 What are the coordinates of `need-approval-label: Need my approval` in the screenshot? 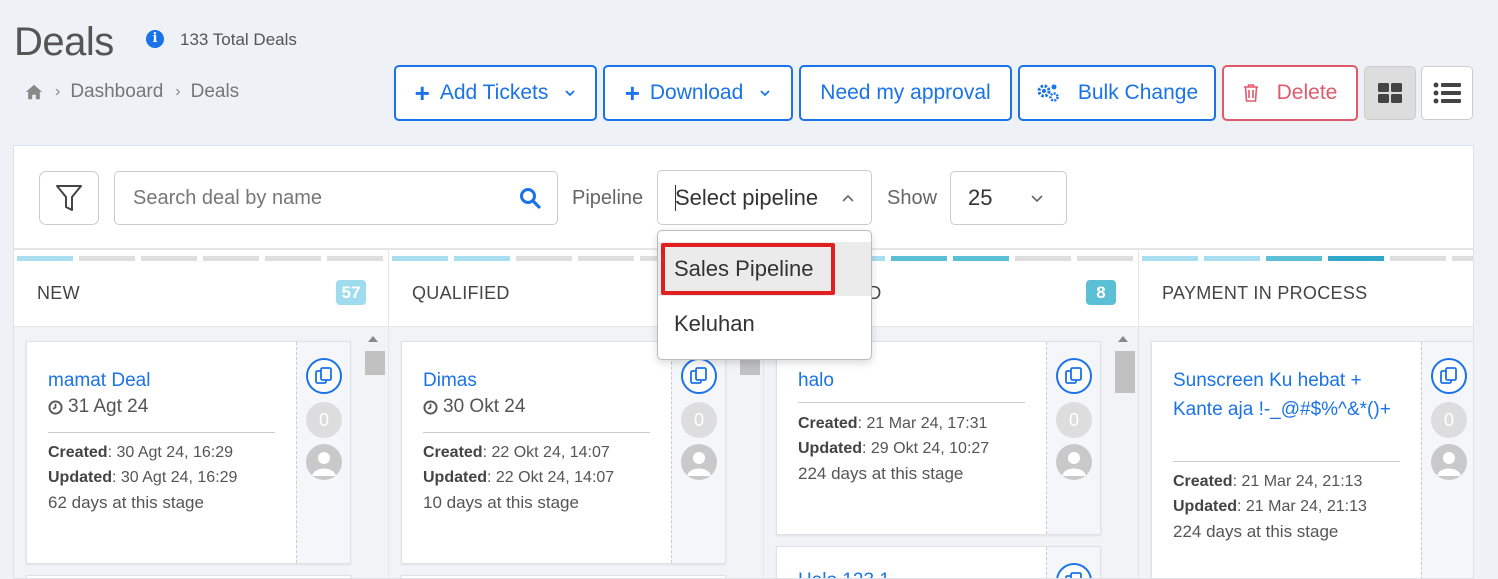 It's located at (905, 92).